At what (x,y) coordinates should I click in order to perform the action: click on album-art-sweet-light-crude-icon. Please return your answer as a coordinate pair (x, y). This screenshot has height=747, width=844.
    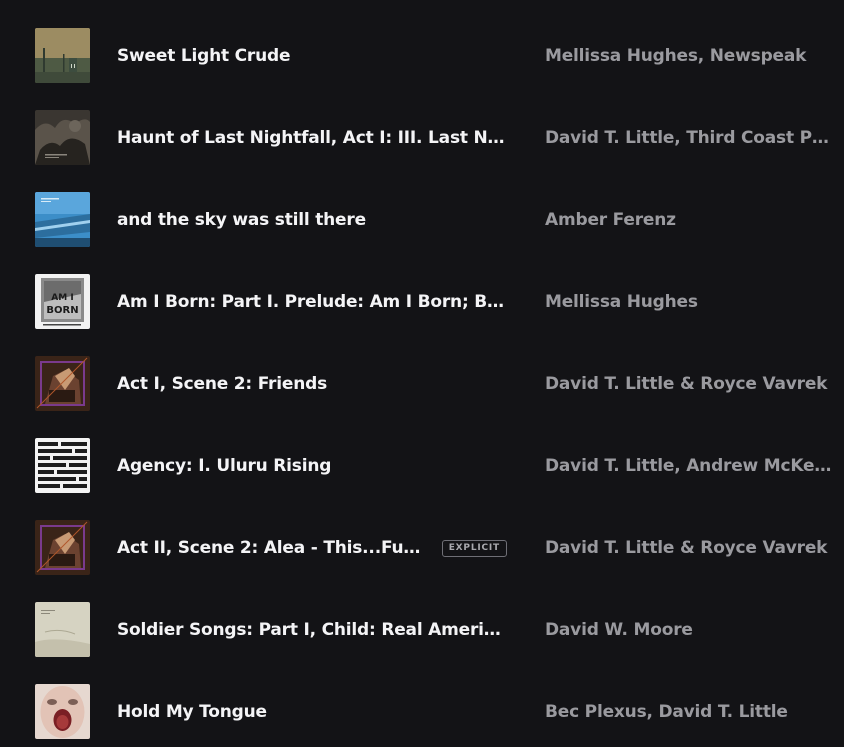
    Looking at the image, I should click on (62, 55).